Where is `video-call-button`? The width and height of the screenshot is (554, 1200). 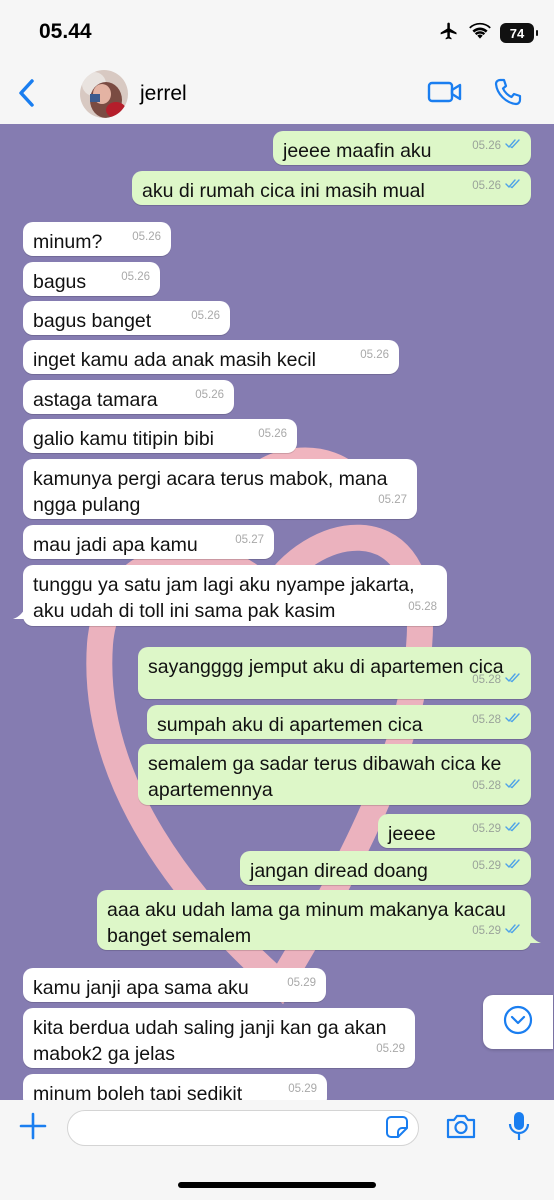 video-call-button is located at coordinates (445, 94).